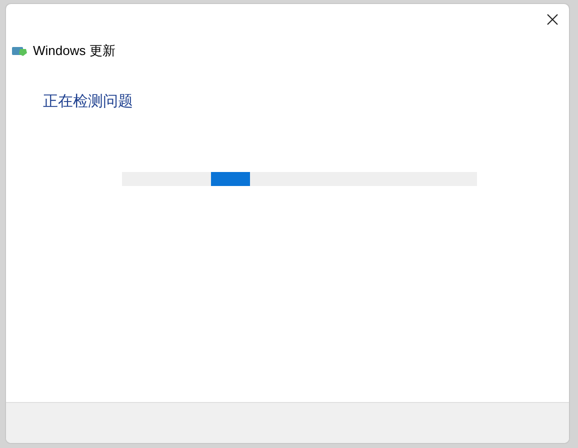 This screenshot has width=578, height=448. I want to click on window-title: Windows 更新, so click(74, 51).